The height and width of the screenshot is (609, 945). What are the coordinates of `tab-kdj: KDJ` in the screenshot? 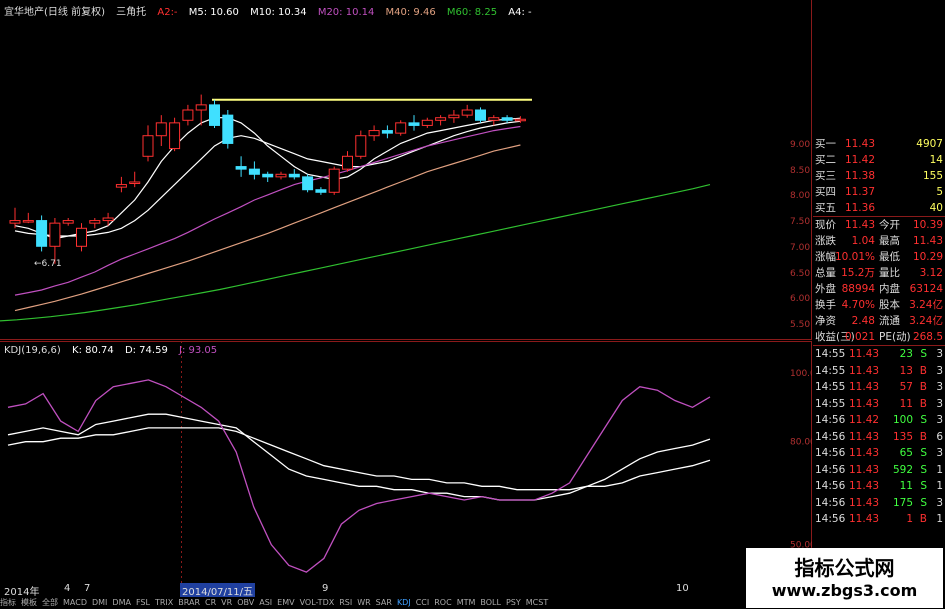 It's located at (404, 602).